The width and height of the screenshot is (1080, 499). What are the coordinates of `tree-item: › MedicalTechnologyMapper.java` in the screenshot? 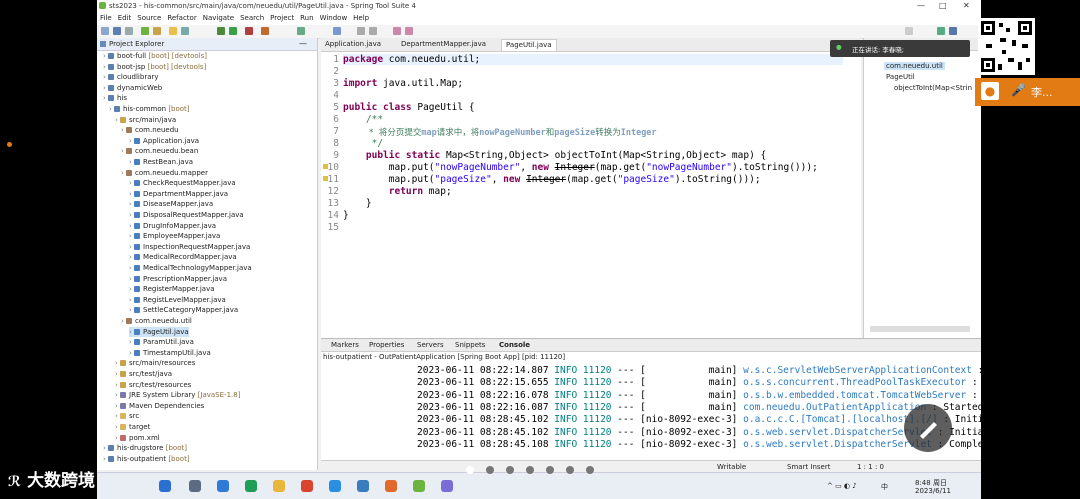 It's located at (190, 268).